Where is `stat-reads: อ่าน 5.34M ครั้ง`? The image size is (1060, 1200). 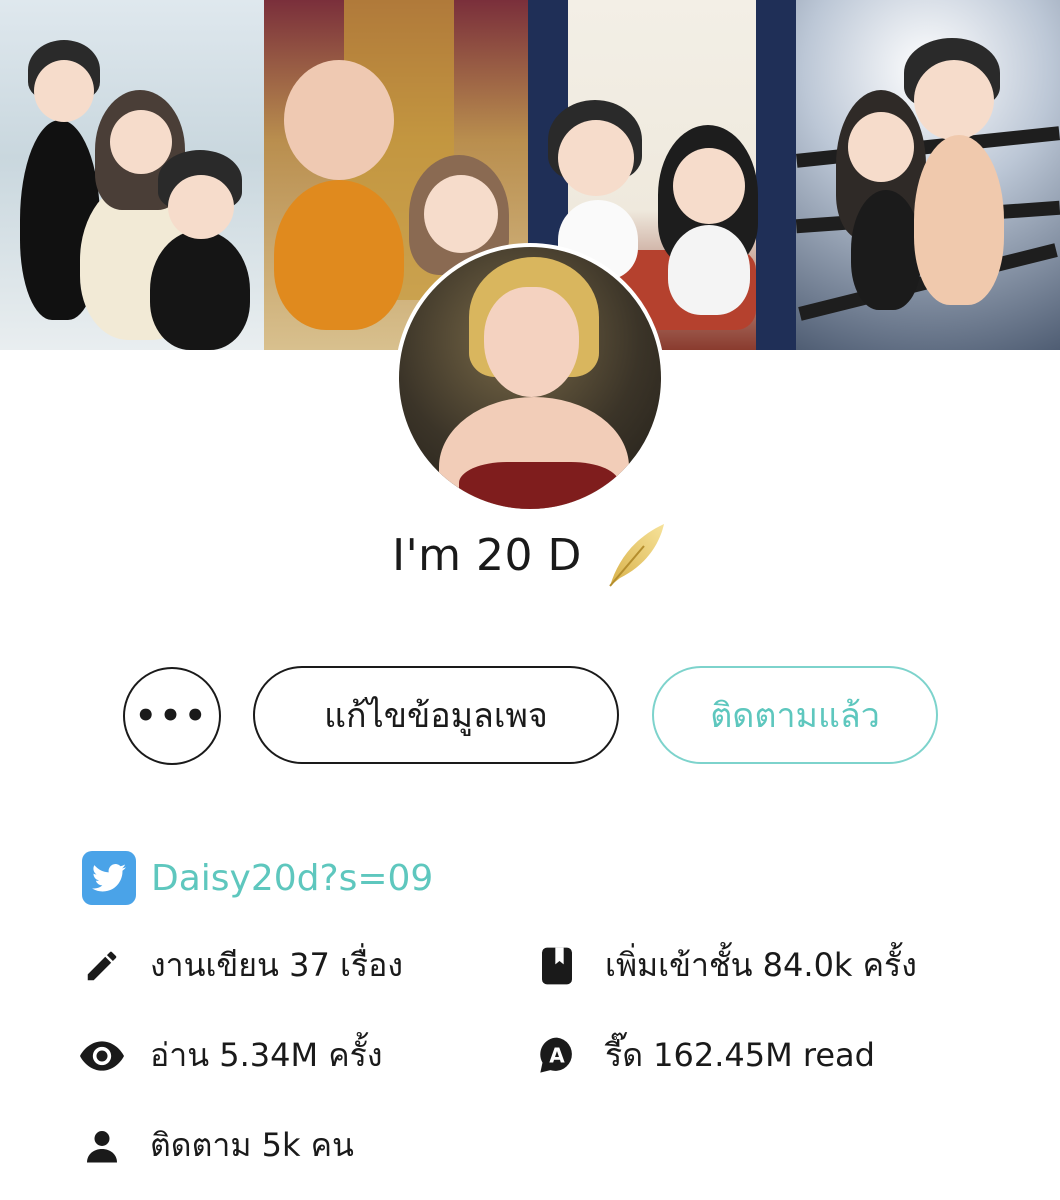
stat-reads: อ่าน 5.34M ครั้ง is located at coordinates (231, 1055).